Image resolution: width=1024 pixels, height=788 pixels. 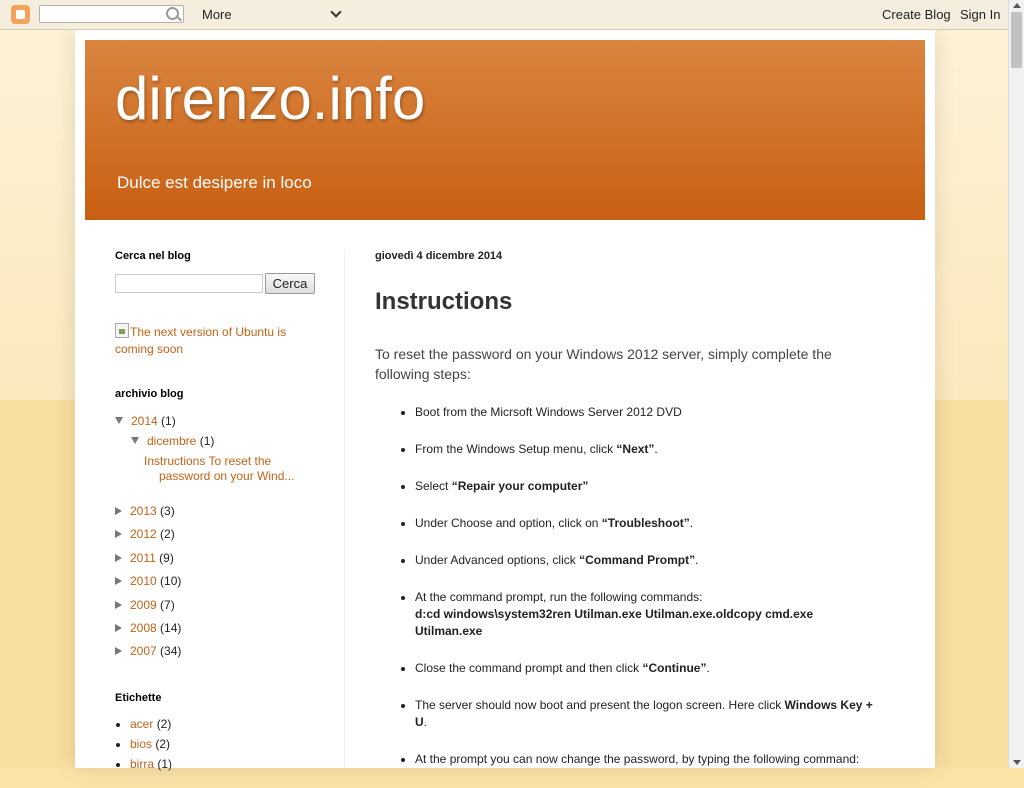 I want to click on labels-widget-title: Etichette, so click(x=138, y=698).